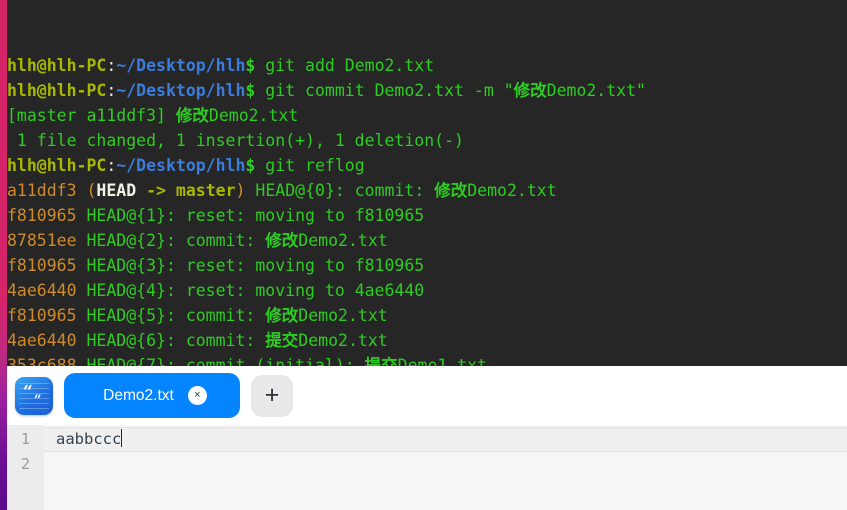 The image size is (847, 510). Describe the element at coordinates (445, 439) in the screenshot. I see `code-line: aabbccc` at that location.